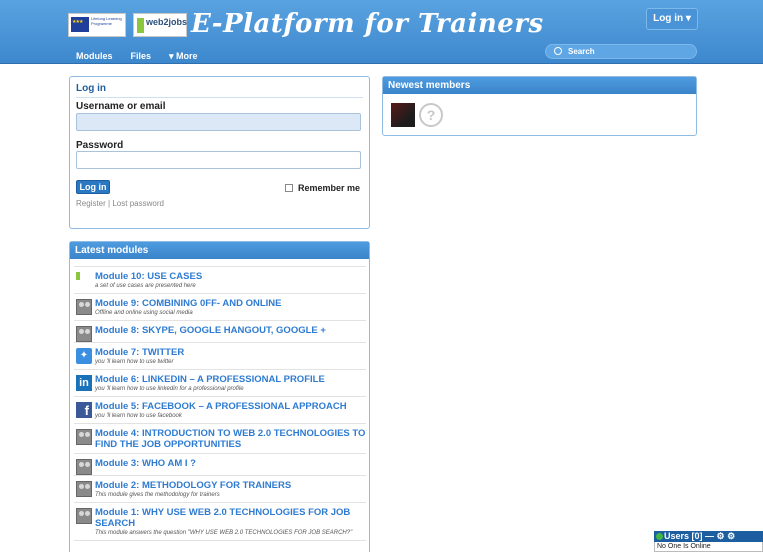 The width and height of the screenshot is (763, 552). What do you see at coordinates (219, 250) in the screenshot?
I see `latest-modules-title: Latest modules` at bounding box center [219, 250].